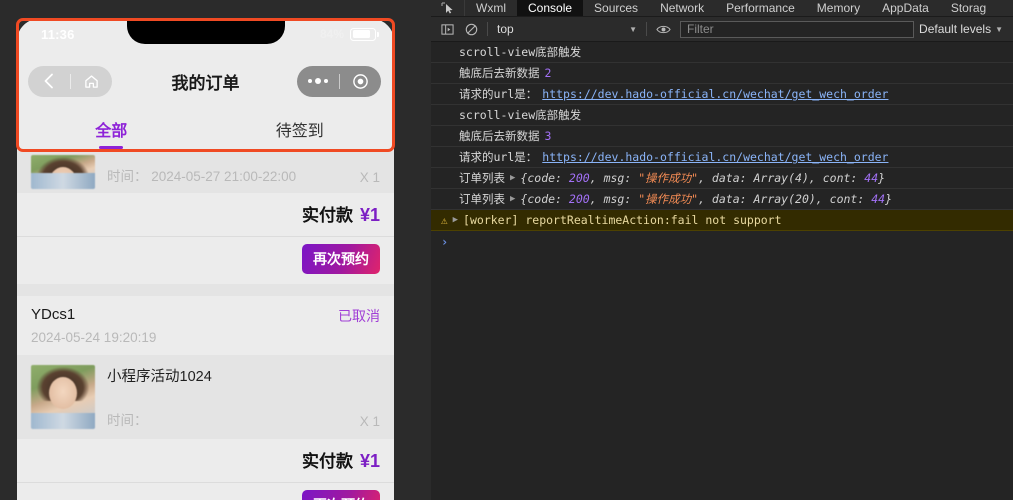 Image resolution: width=1013 pixels, height=500 pixels. I want to click on battery-percent: 84%, so click(331, 34).